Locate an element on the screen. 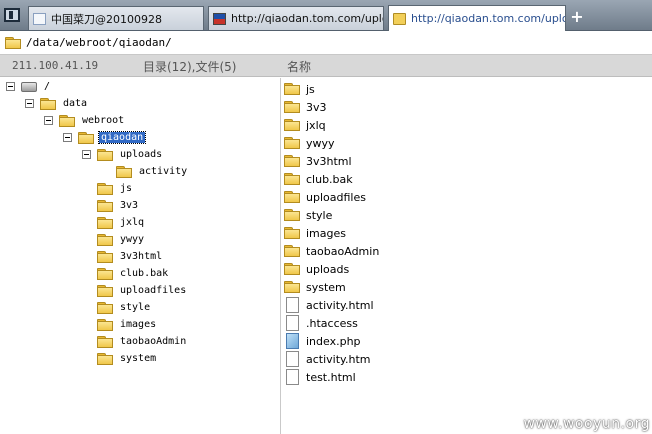 The width and height of the screenshot is (652, 434). tree-node-label: data is located at coordinates (75, 103).